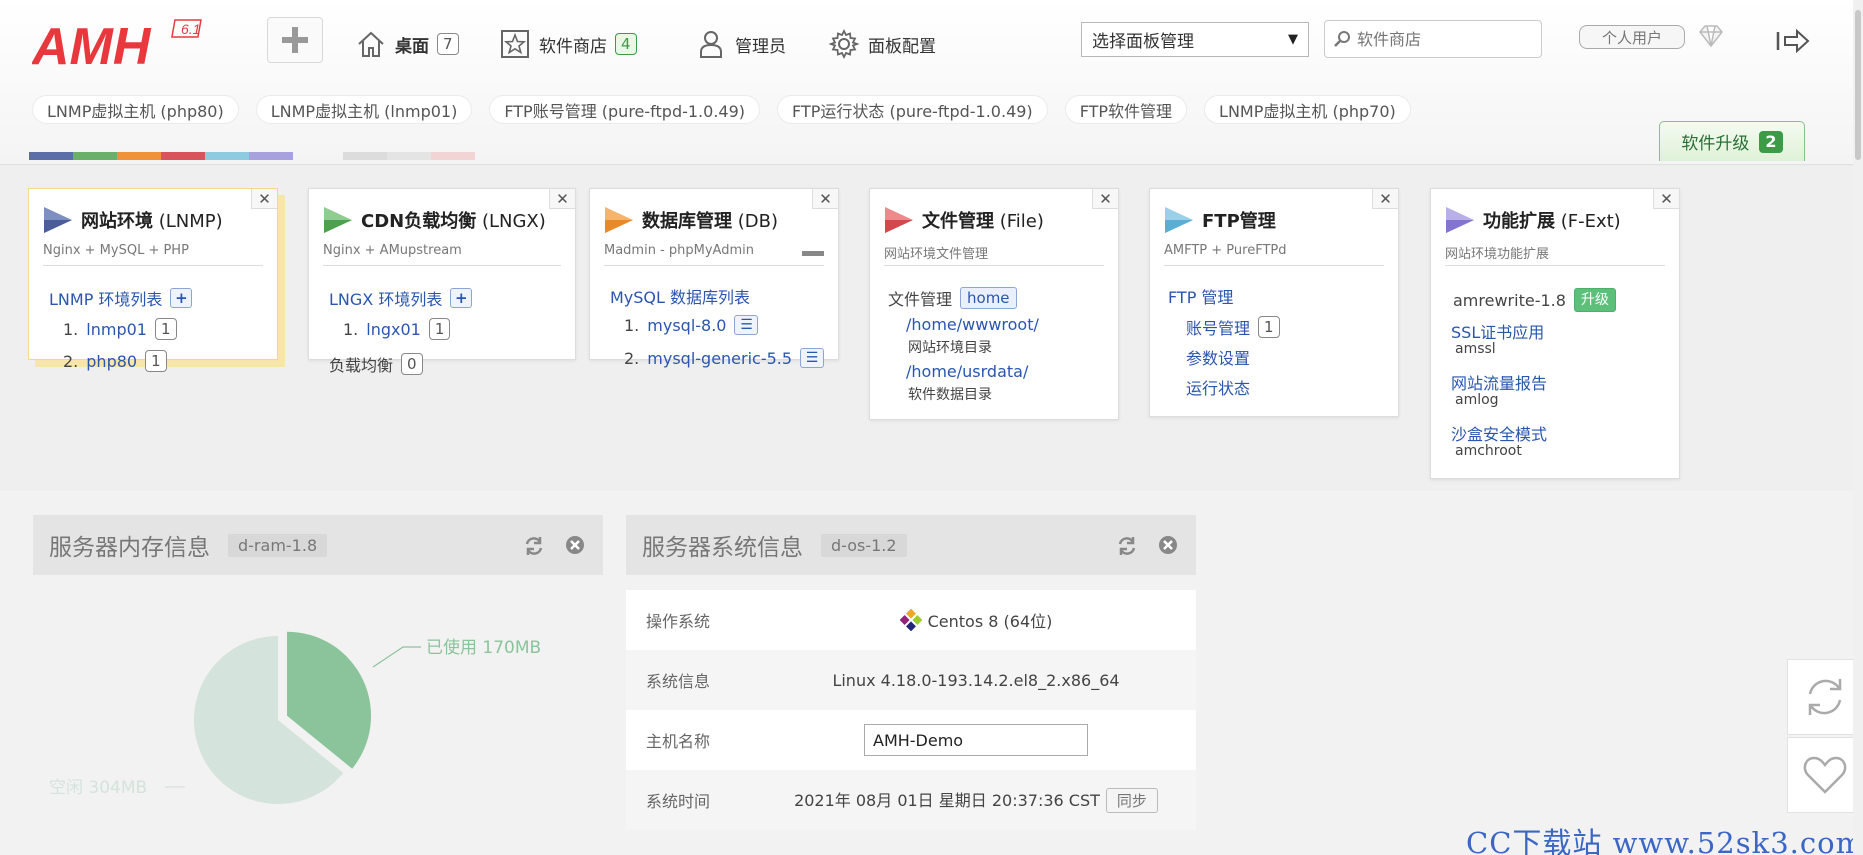  Describe the element at coordinates (625, 109) in the screenshot. I see `quick-tab: FTP账号管理 (pure-ftpd-1.0.49)` at that location.